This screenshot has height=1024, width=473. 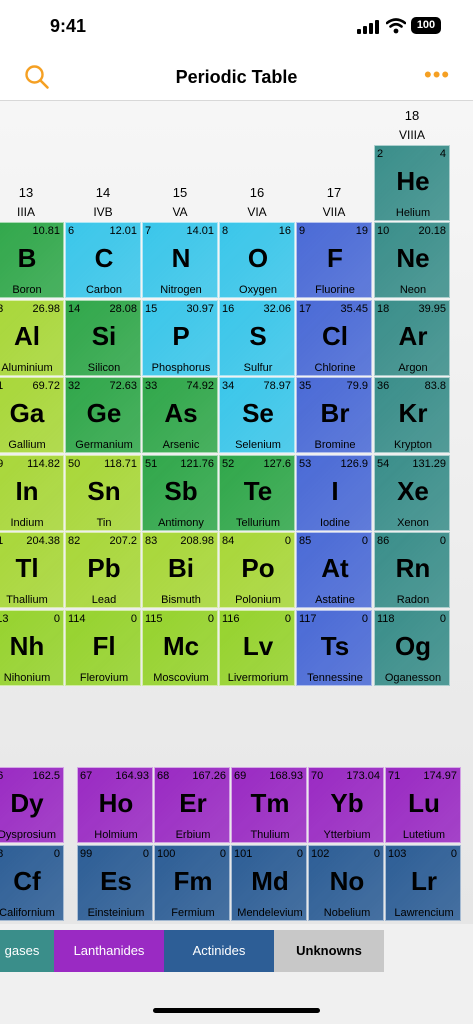 I want to click on element-cell-sn: 50 118.71 Sn Tin, so click(x=103, y=493).